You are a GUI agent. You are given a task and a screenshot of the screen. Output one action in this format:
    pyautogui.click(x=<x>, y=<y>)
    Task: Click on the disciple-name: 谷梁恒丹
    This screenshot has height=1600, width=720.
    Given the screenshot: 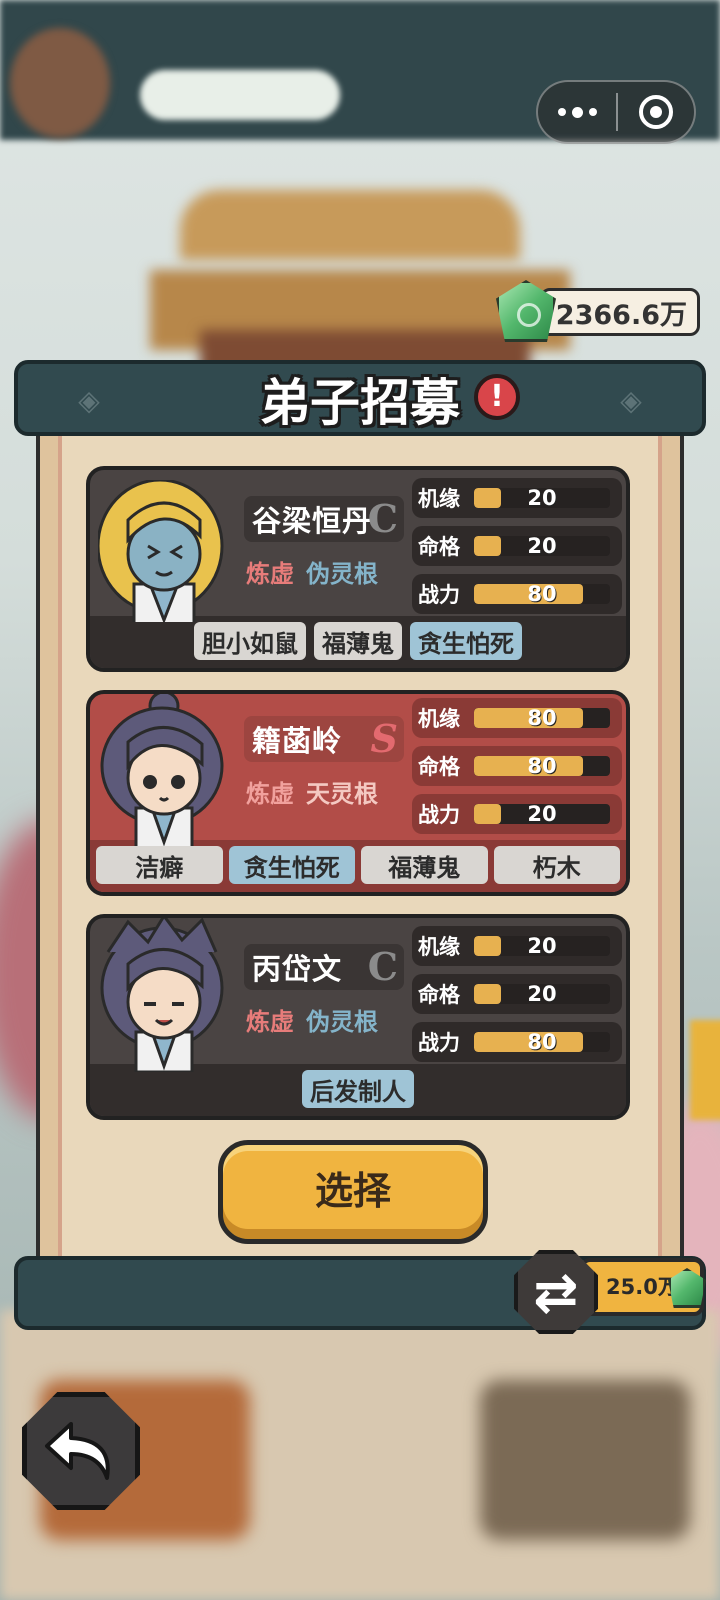 What is the action you would take?
    pyautogui.click(x=312, y=521)
    